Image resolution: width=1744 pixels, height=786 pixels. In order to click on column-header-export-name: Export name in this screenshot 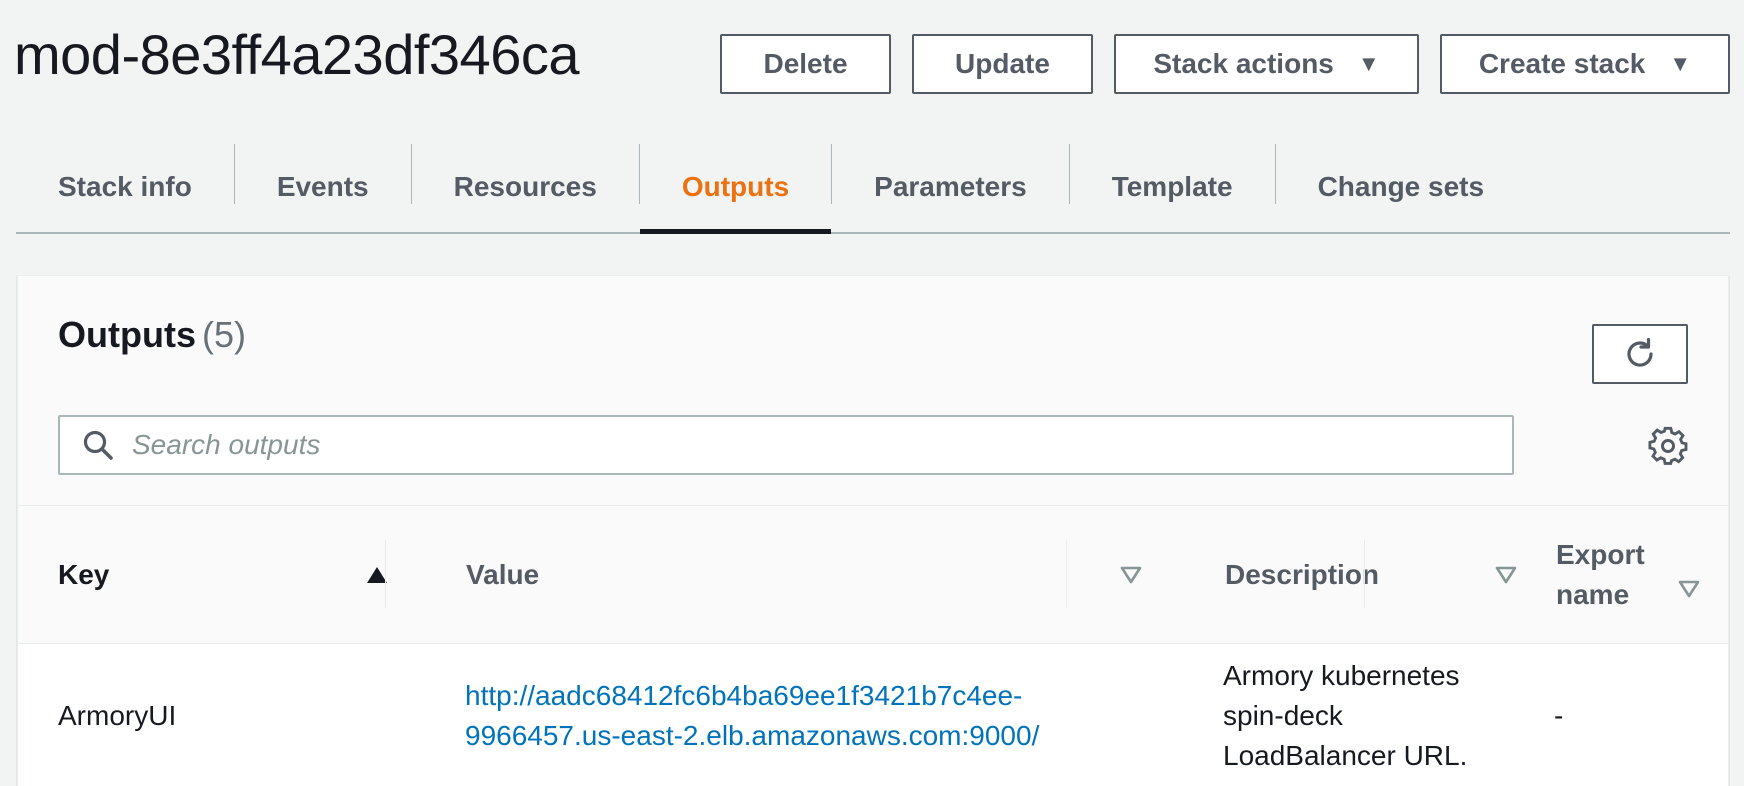, I will do `click(1628, 575)`.